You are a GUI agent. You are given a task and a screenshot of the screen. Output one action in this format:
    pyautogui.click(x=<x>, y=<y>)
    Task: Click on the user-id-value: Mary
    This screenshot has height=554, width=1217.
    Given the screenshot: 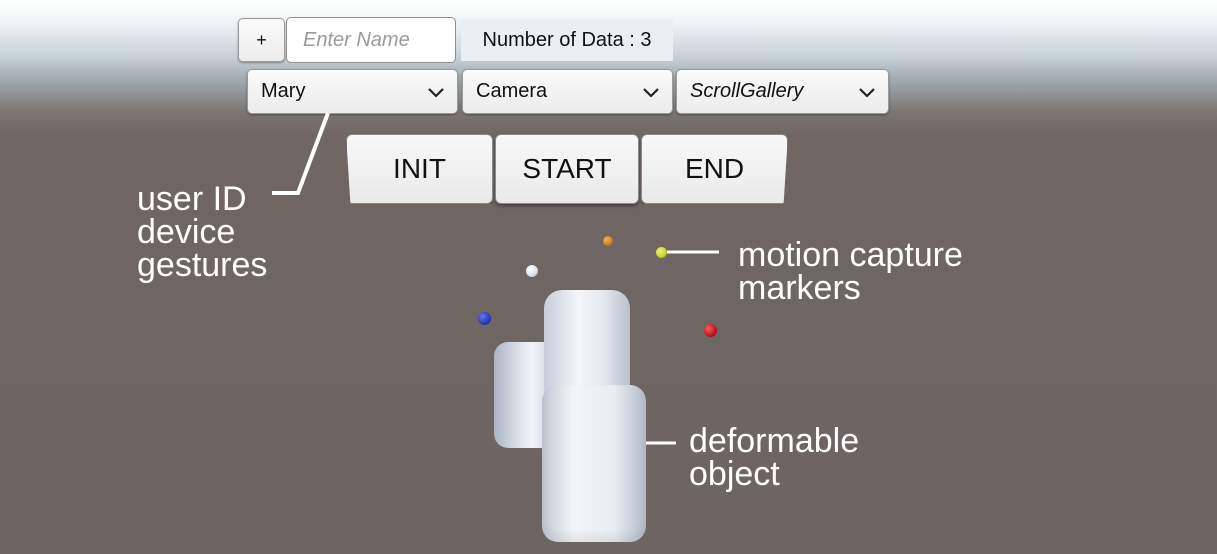 What is the action you would take?
    pyautogui.click(x=283, y=91)
    